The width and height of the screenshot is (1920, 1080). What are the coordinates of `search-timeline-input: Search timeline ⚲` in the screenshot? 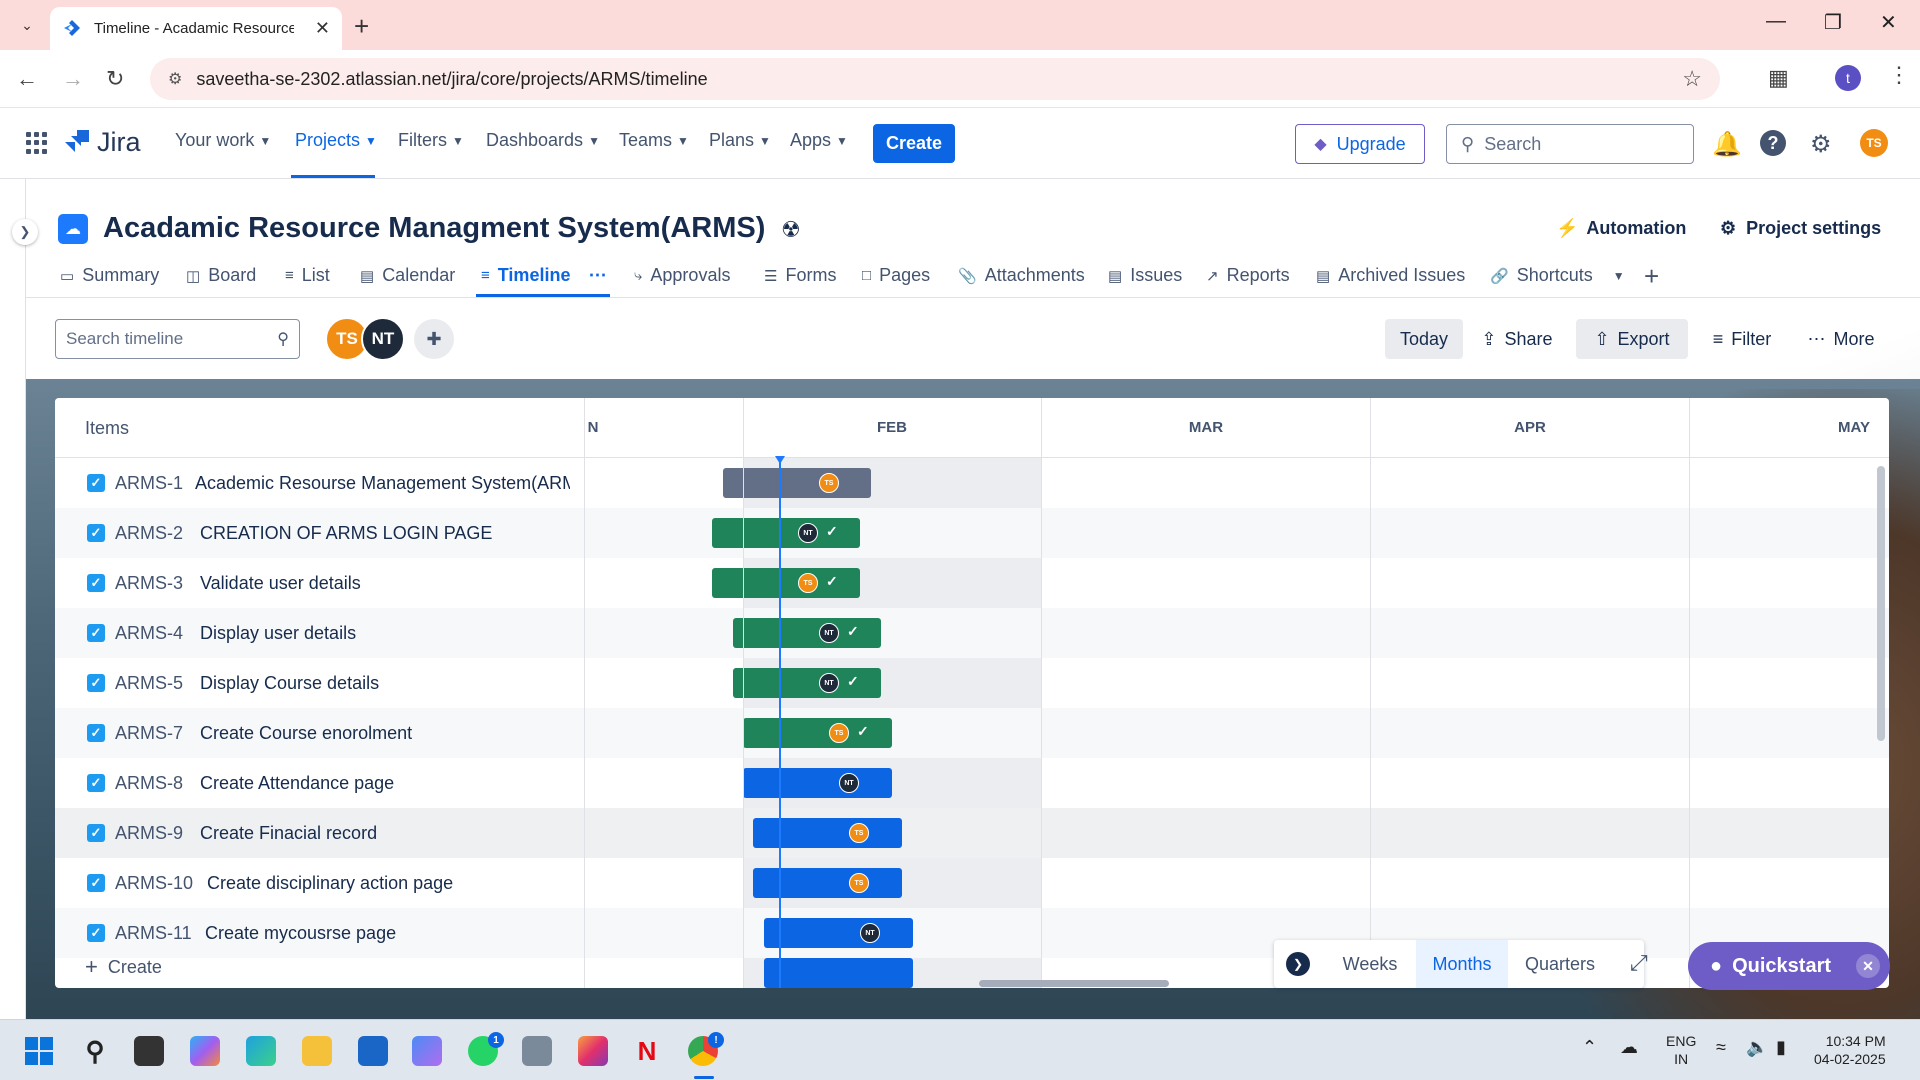 It's located at (177, 339).